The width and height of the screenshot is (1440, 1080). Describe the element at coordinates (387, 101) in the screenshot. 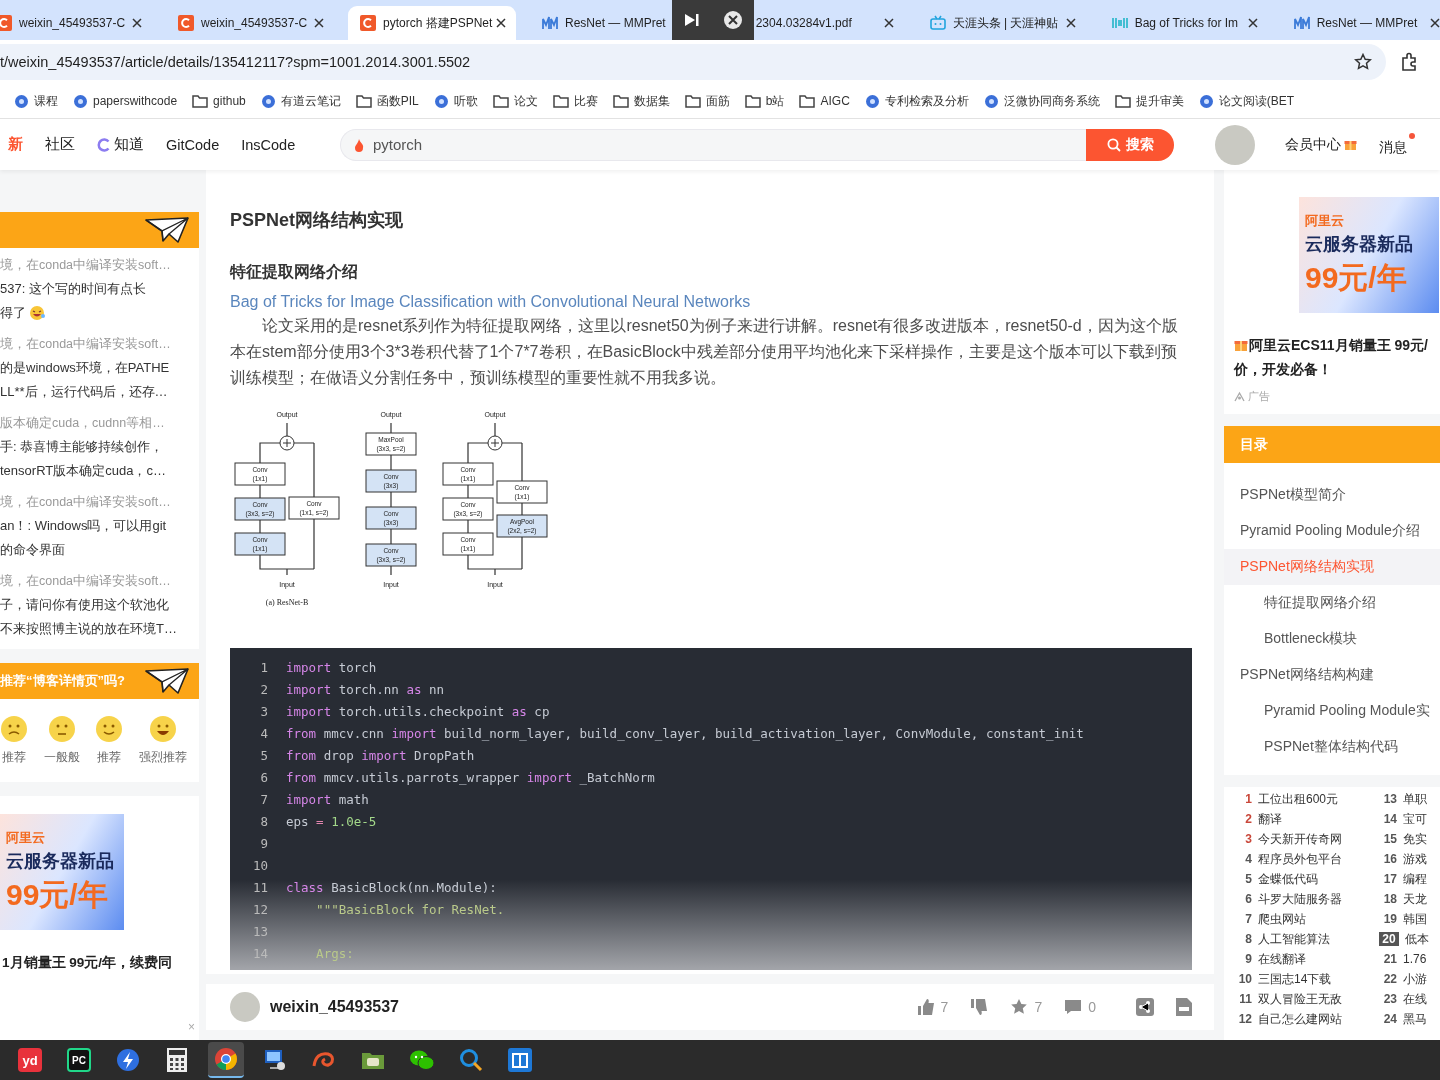

I see `bookmark-item: 函数PIL` at that location.